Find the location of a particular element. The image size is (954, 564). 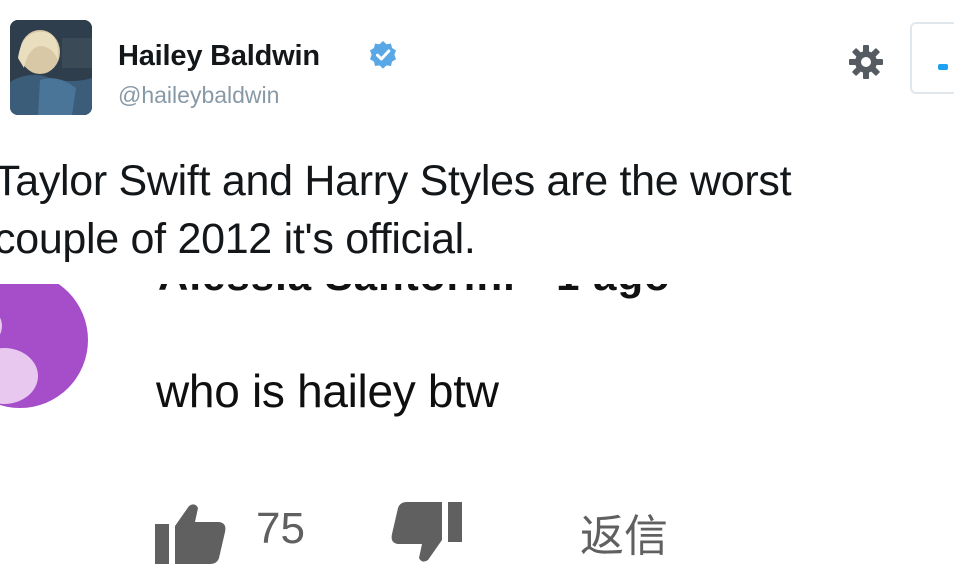

comment-text: who is hailey btw is located at coordinates (327, 391).